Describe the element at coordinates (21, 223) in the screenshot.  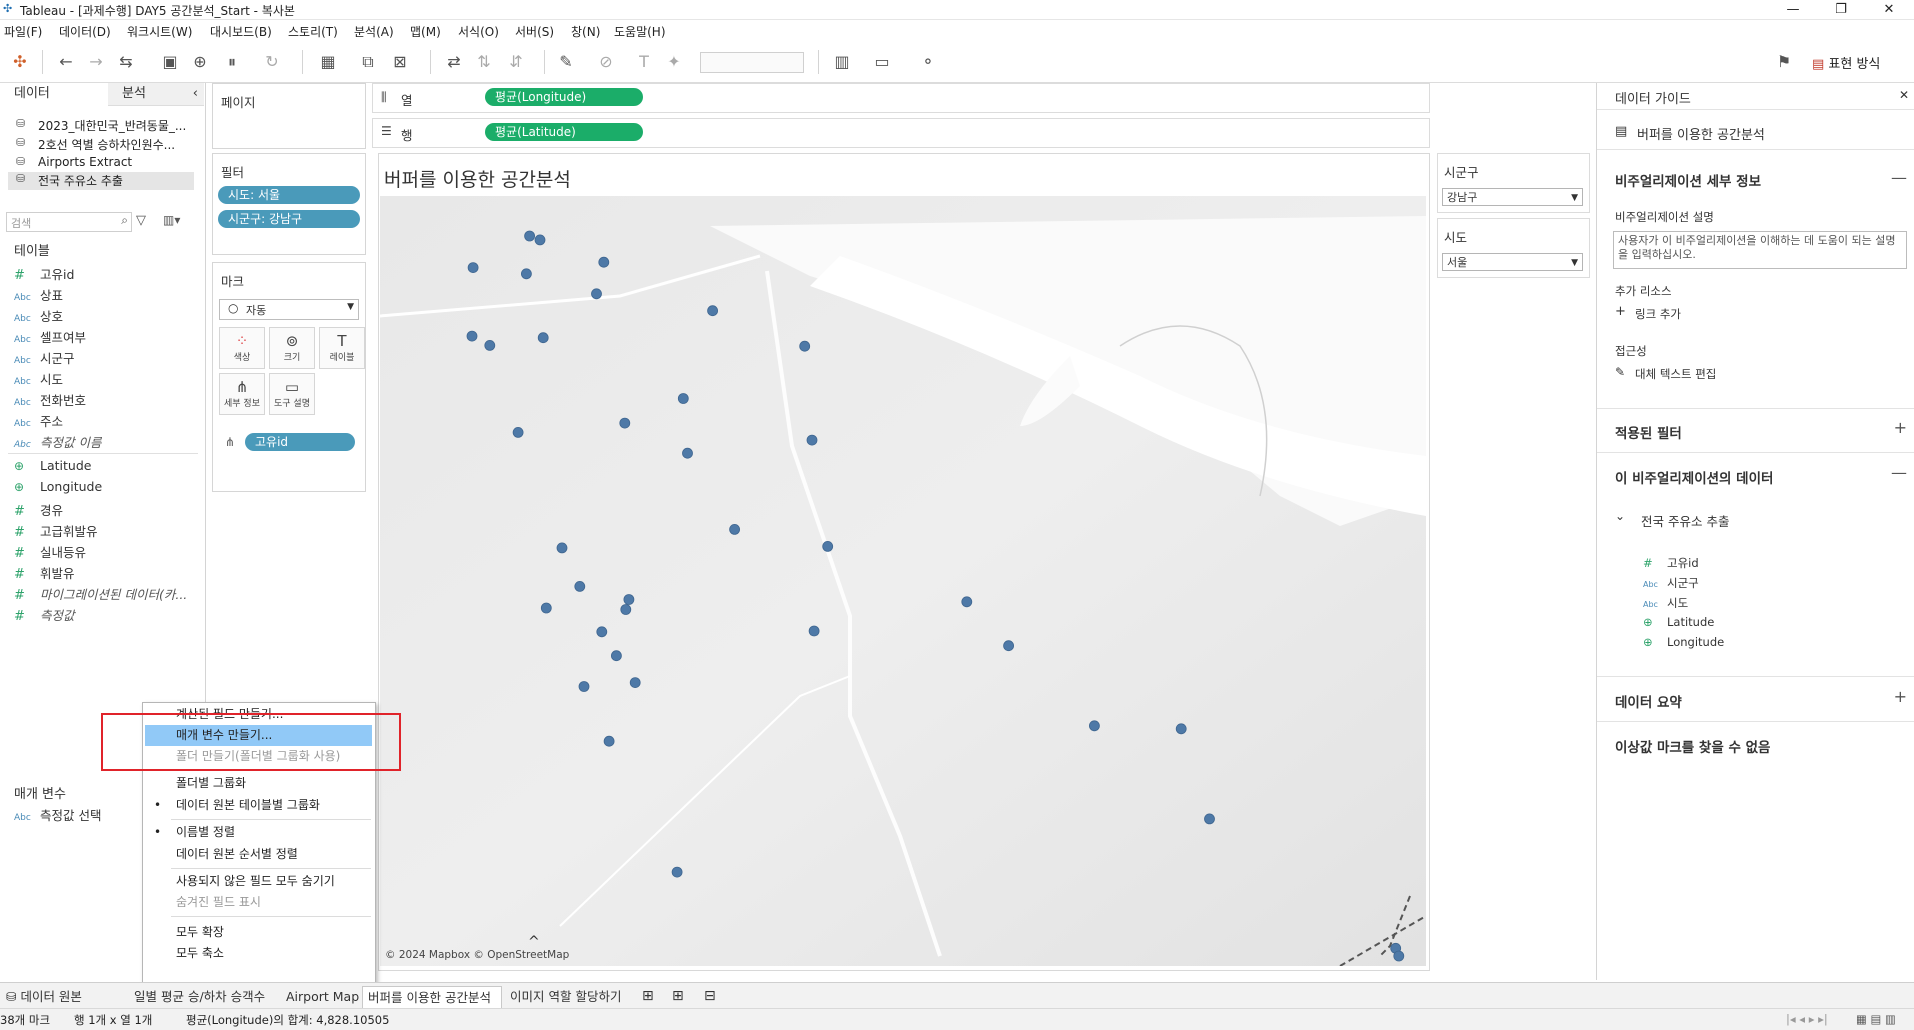
I see `search-input: 검색` at that location.